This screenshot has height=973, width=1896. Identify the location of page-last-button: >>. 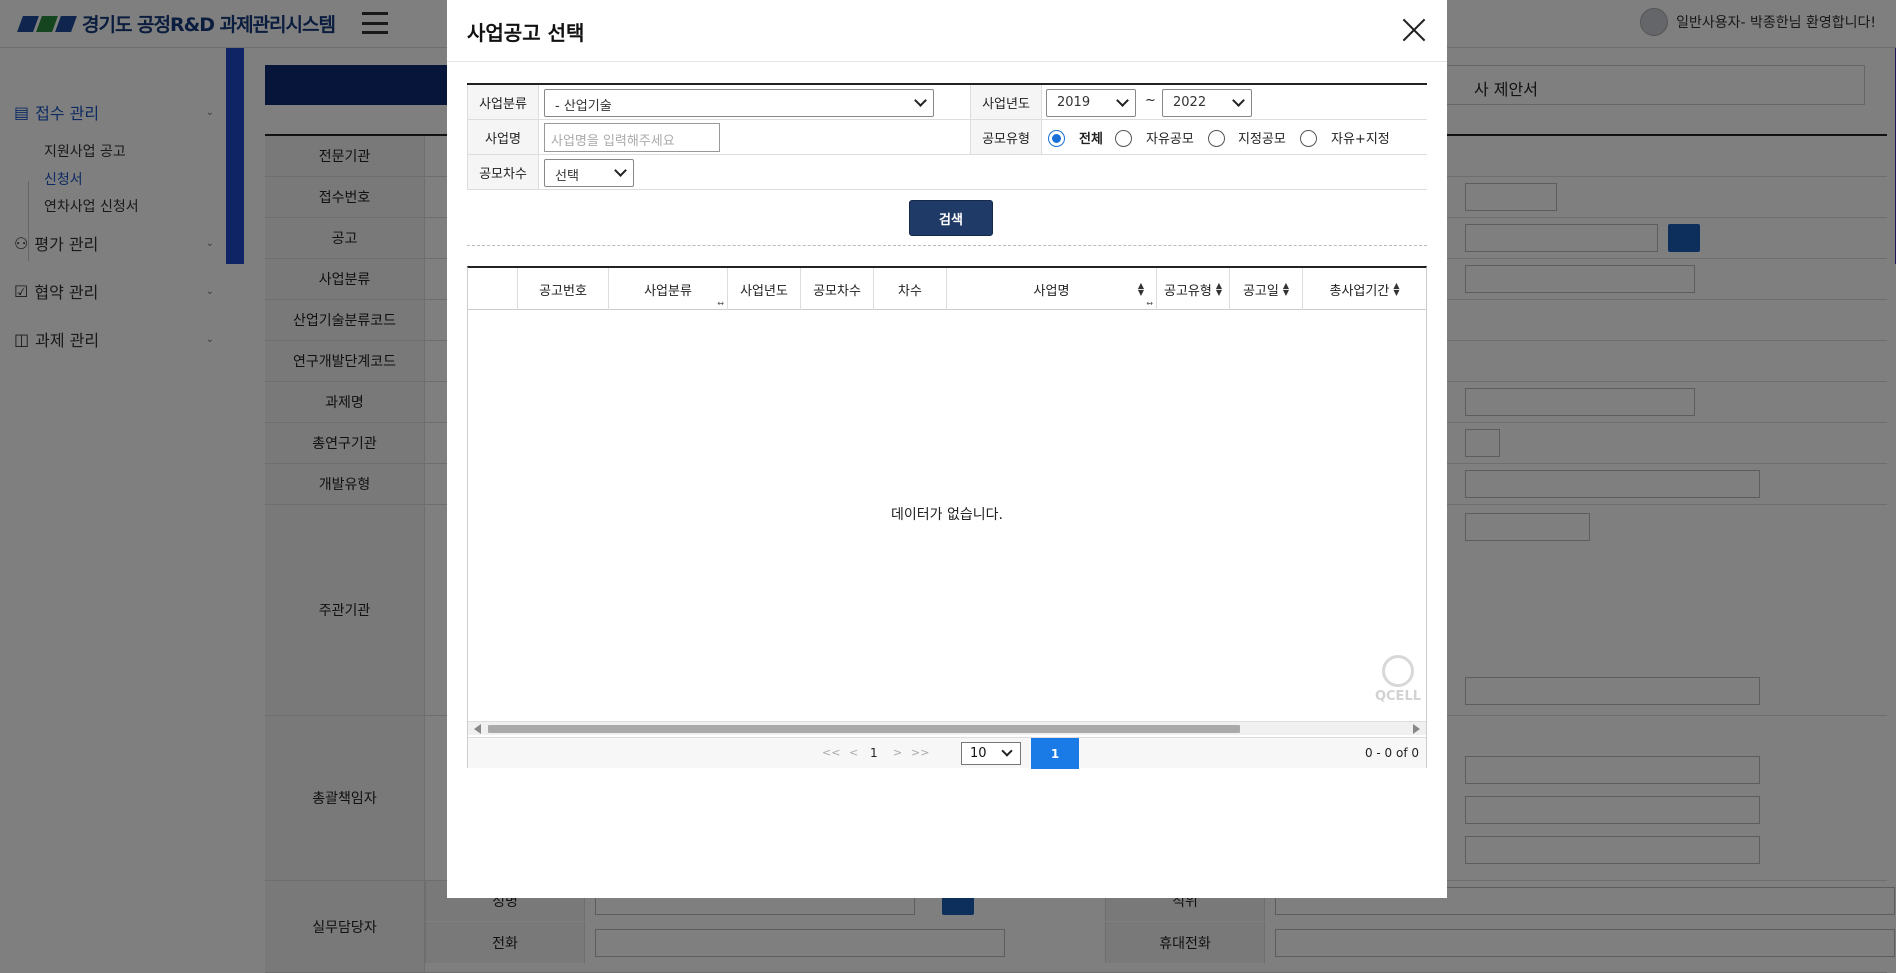
(920, 752).